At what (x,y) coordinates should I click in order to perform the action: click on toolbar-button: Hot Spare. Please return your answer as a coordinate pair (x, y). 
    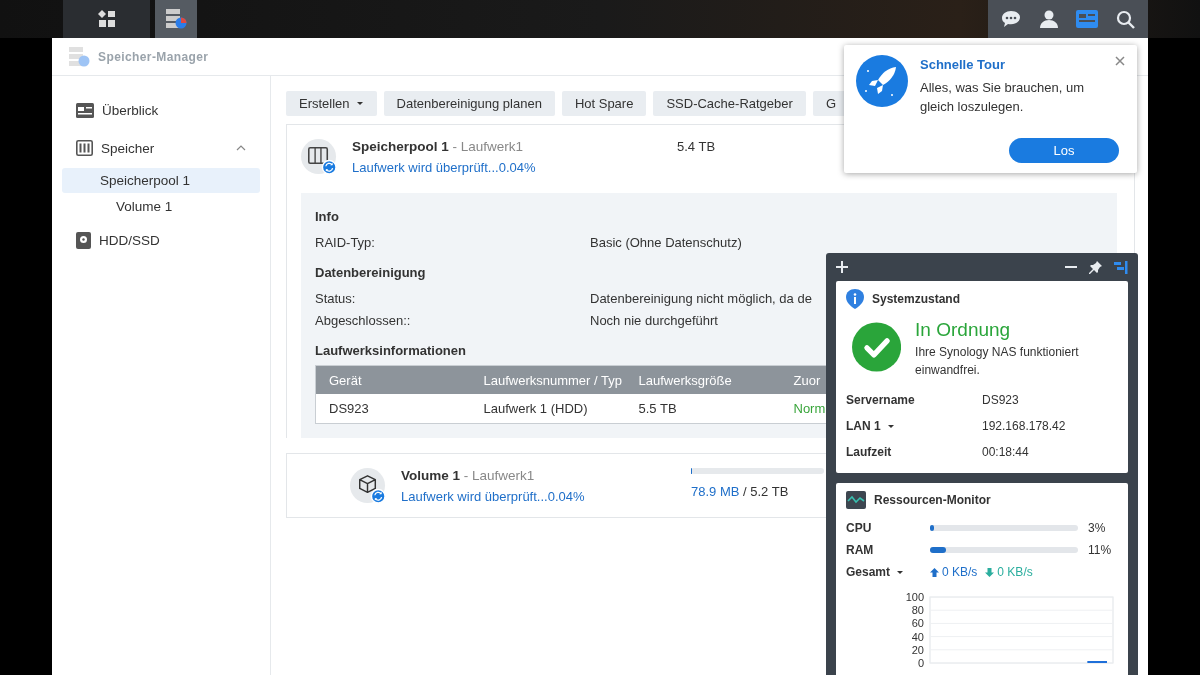
    Looking at the image, I should click on (604, 103).